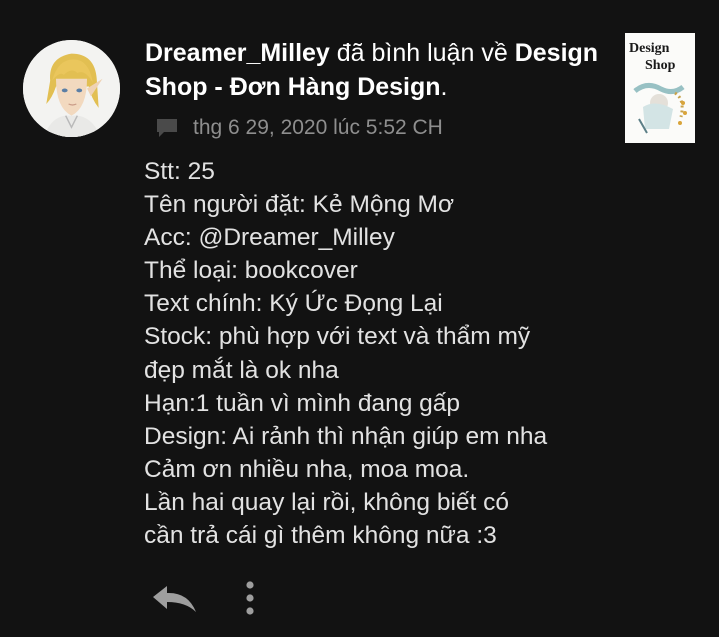 The width and height of the screenshot is (719, 637). I want to click on timestamp: thg 6 29, 2020 lúc 5:52 CH, so click(318, 127).